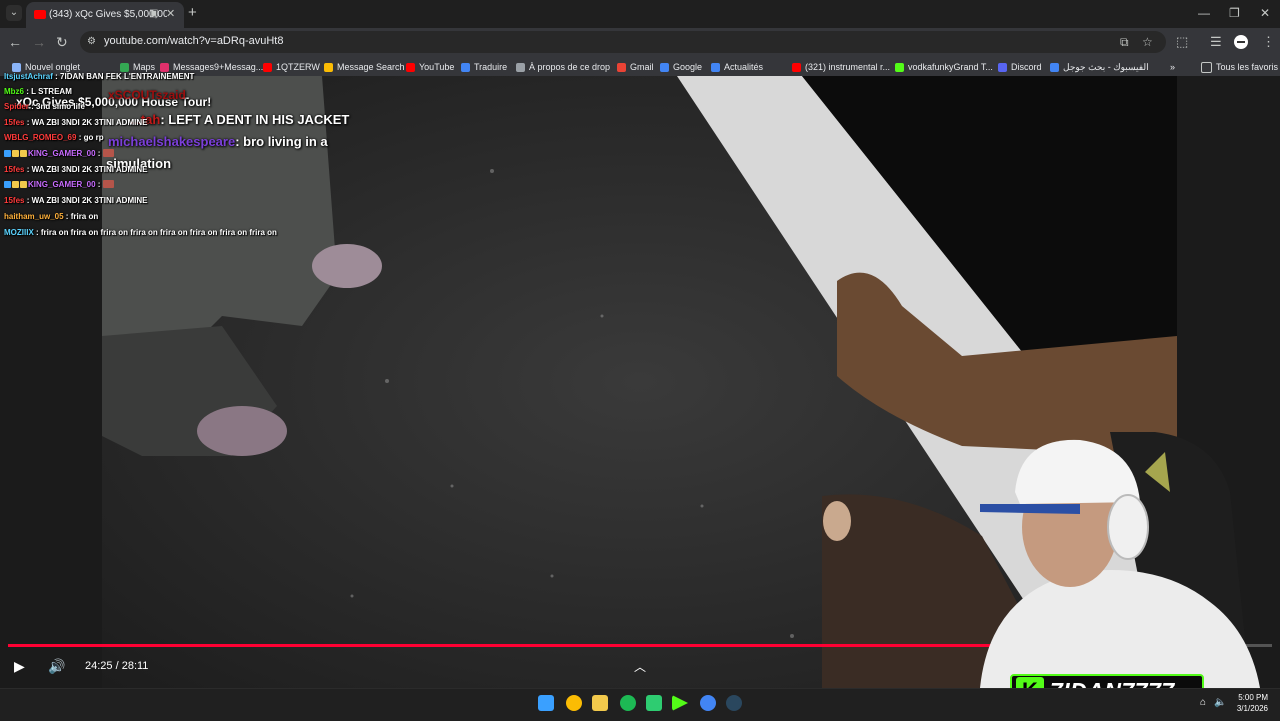 This screenshot has width=1280, height=721. What do you see at coordinates (1247, 703) in the screenshot?
I see `system-clock: 5:00 PM 3/1/2026` at bounding box center [1247, 703].